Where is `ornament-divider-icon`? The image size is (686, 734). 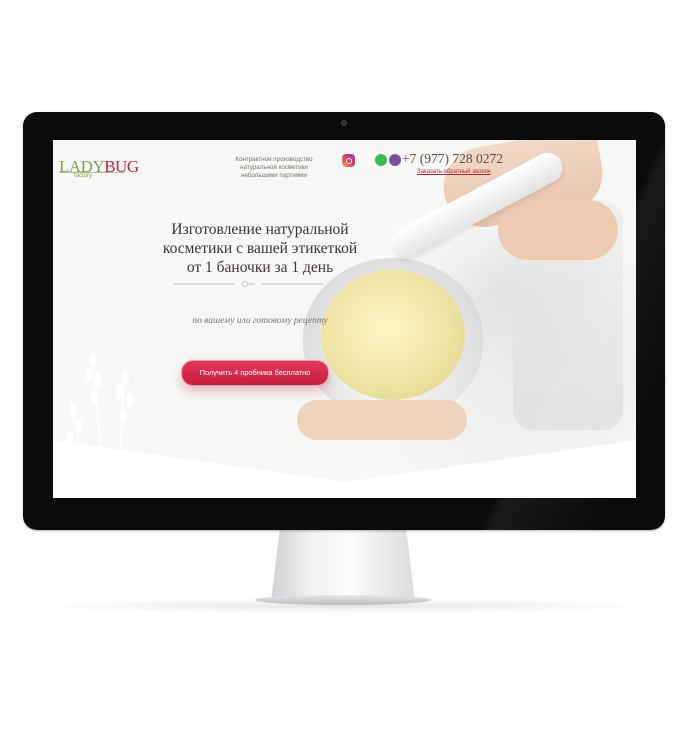
ornament-divider-icon is located at coordinates (248, 284).